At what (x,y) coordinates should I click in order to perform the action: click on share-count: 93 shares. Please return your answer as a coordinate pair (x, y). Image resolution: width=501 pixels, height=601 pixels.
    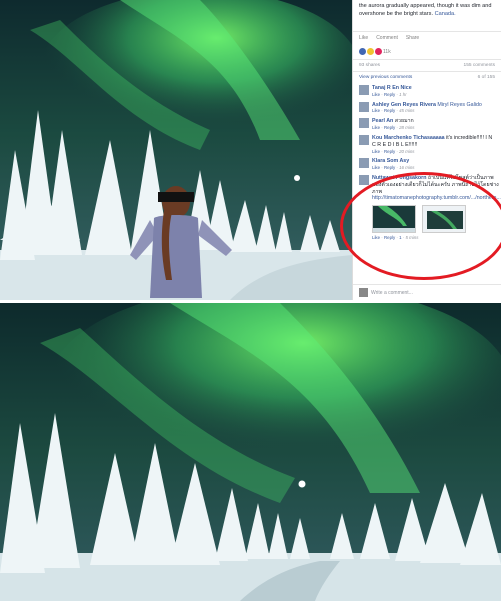
    Looking at the image, I should click on (369, 65).